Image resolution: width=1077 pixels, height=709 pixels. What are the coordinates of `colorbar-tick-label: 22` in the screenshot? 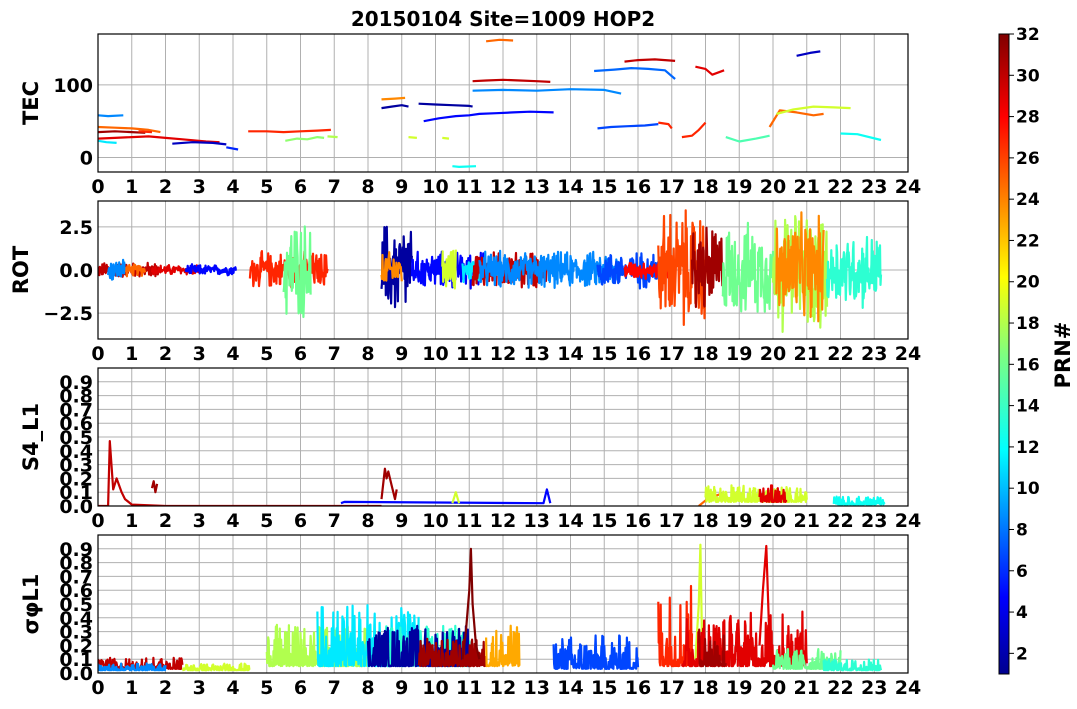 It's located at (1028, 241).